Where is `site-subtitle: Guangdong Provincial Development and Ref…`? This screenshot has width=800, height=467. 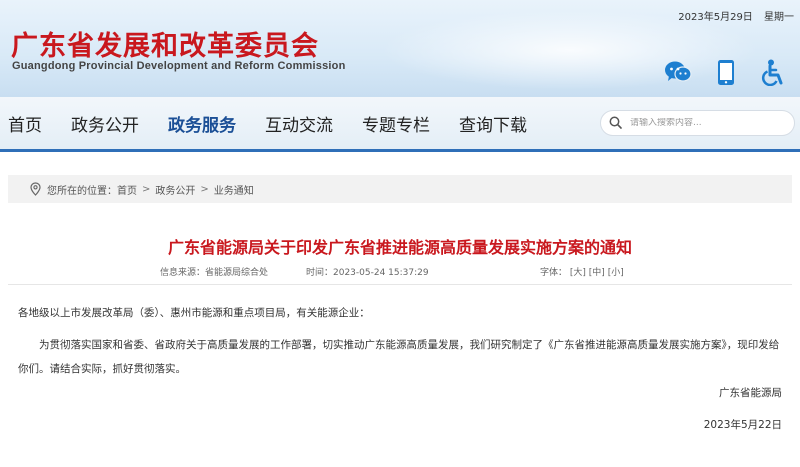 site-subtitle: Guangdong Provincial Development and Ref… is located at coordinates (179, 66).